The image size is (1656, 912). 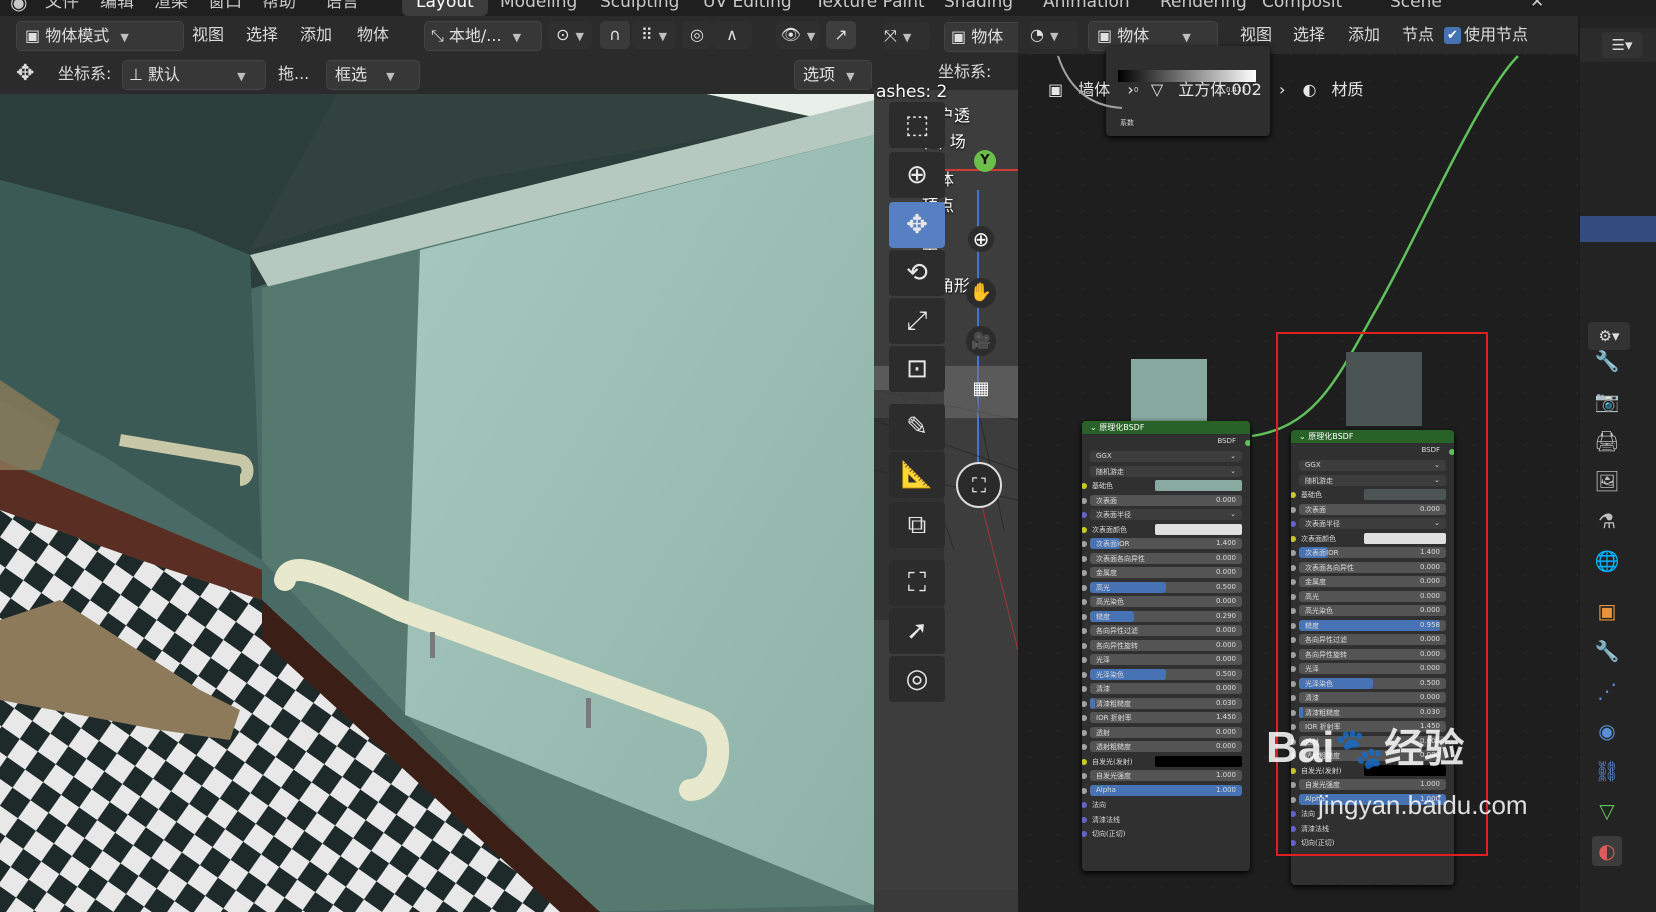 What do you see at coordinates (1607, 361) in the screenshot?
I see `tool-settings-icon: 🔧` at bounding box center [1607, 361].